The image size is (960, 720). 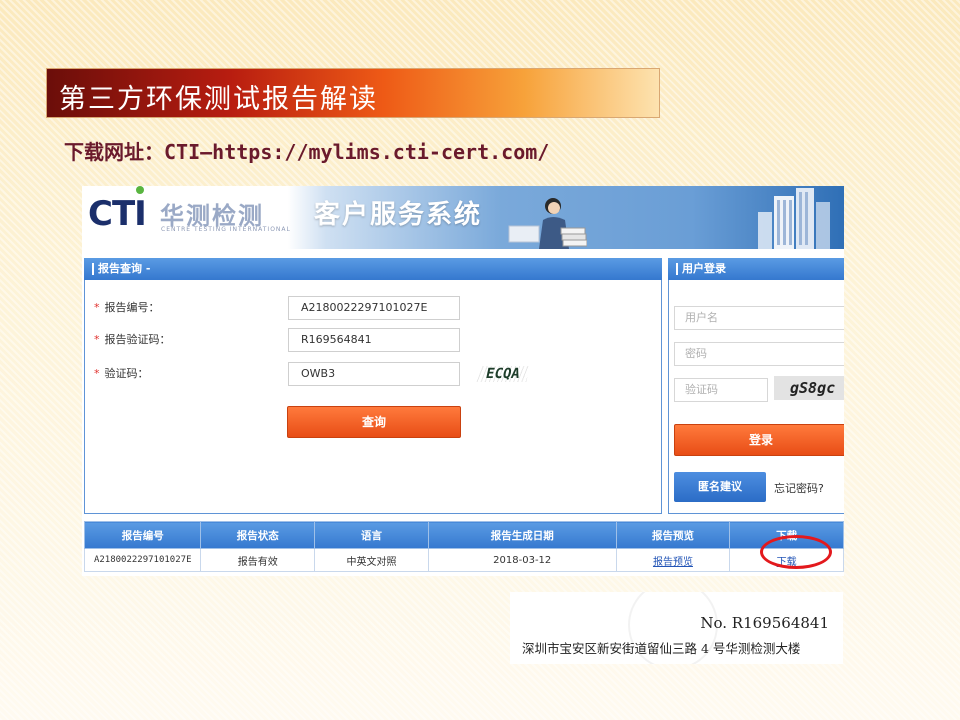 I want to click on report-number-input: A2180022297101027E, so click(x=374, y=308).